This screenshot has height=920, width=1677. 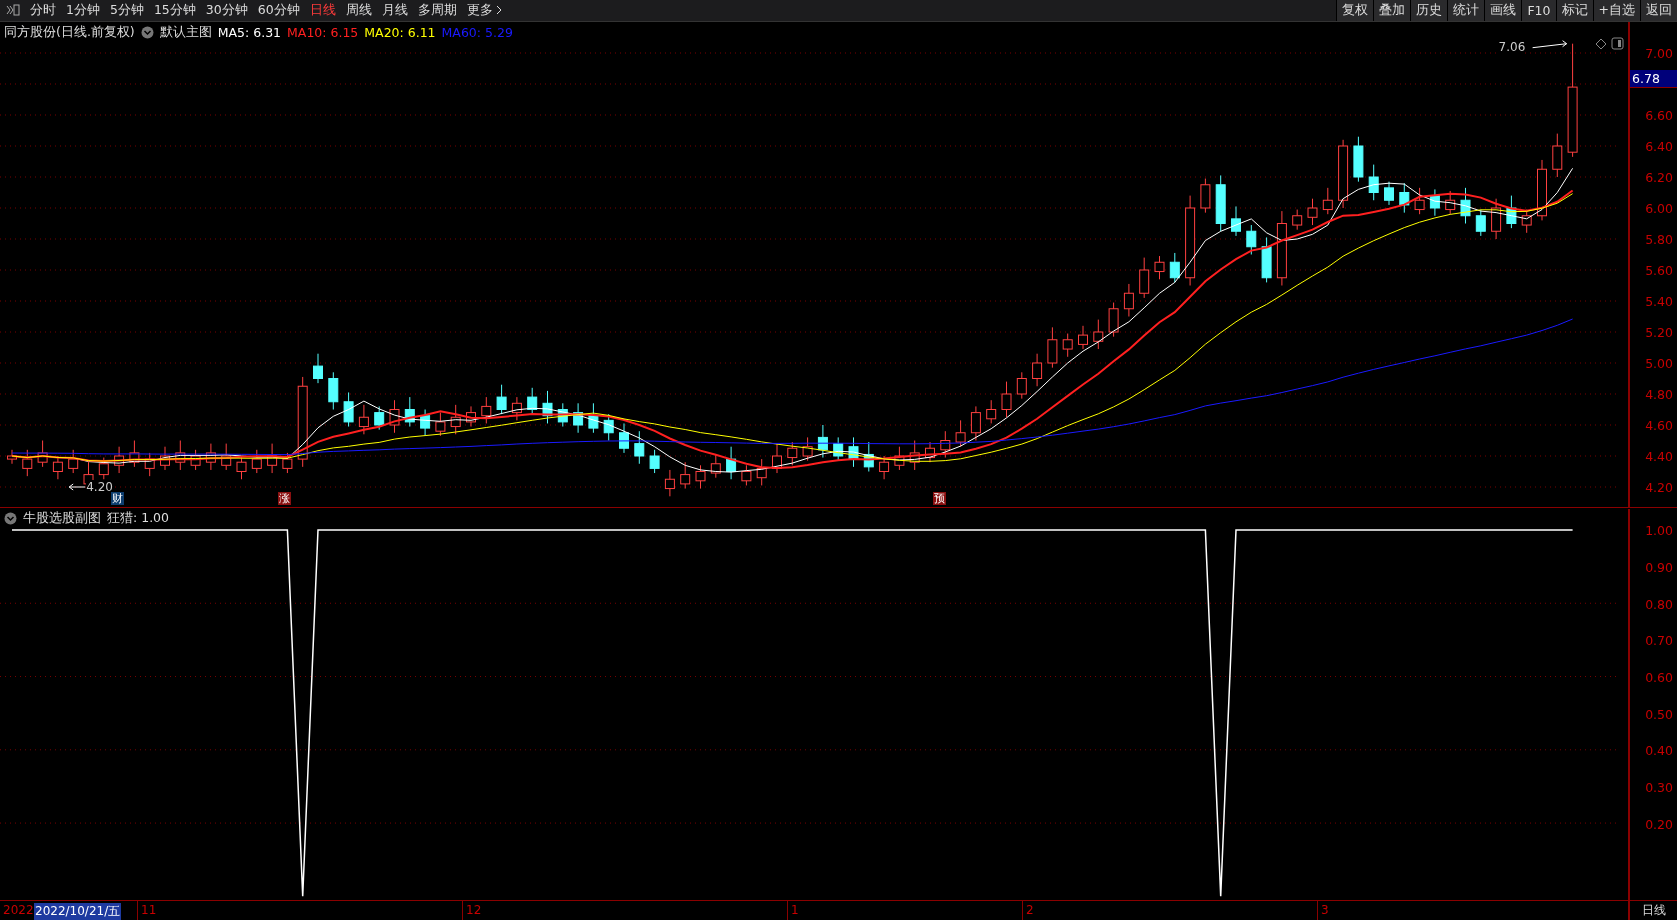 I want to click on collapse-icon, so click(x=13, y=10).